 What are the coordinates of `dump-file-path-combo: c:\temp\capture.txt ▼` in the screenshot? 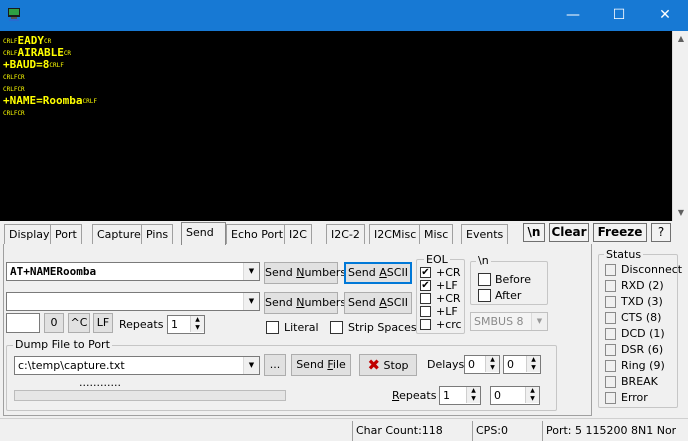 It's located at (137, 365).